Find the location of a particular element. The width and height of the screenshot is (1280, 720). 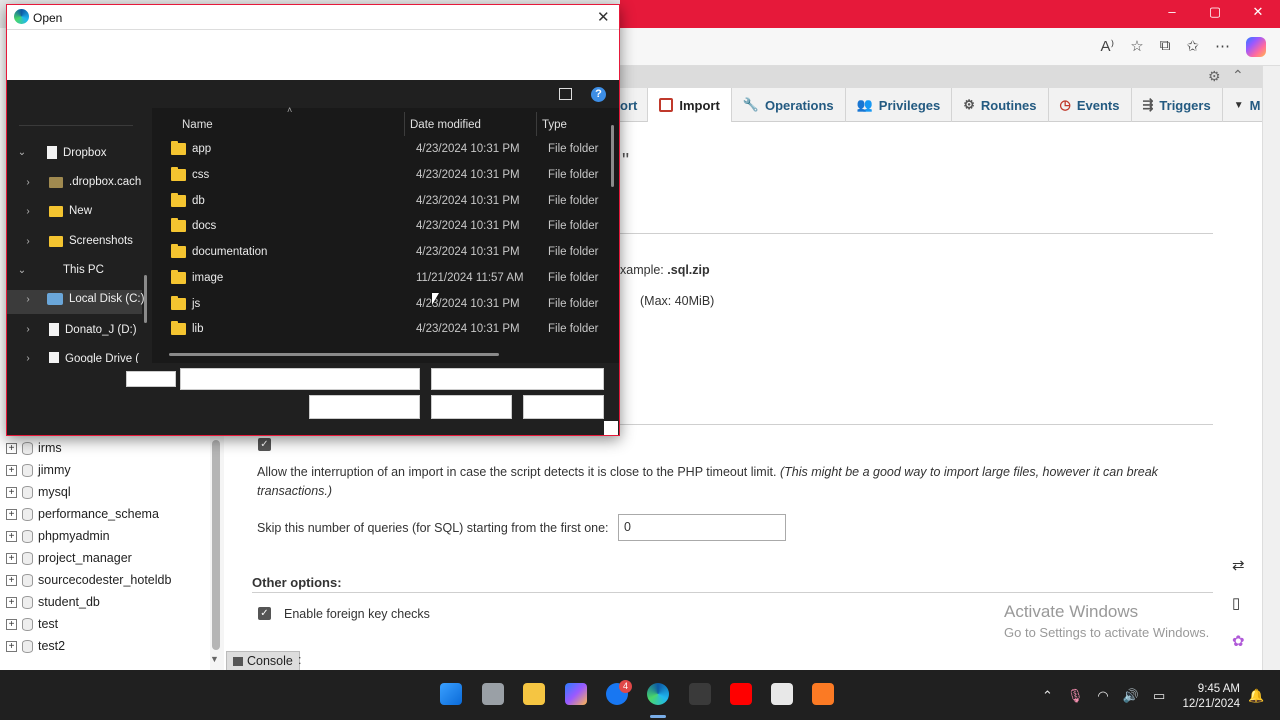

db-name: student_db is located at coordinates (69, 602).